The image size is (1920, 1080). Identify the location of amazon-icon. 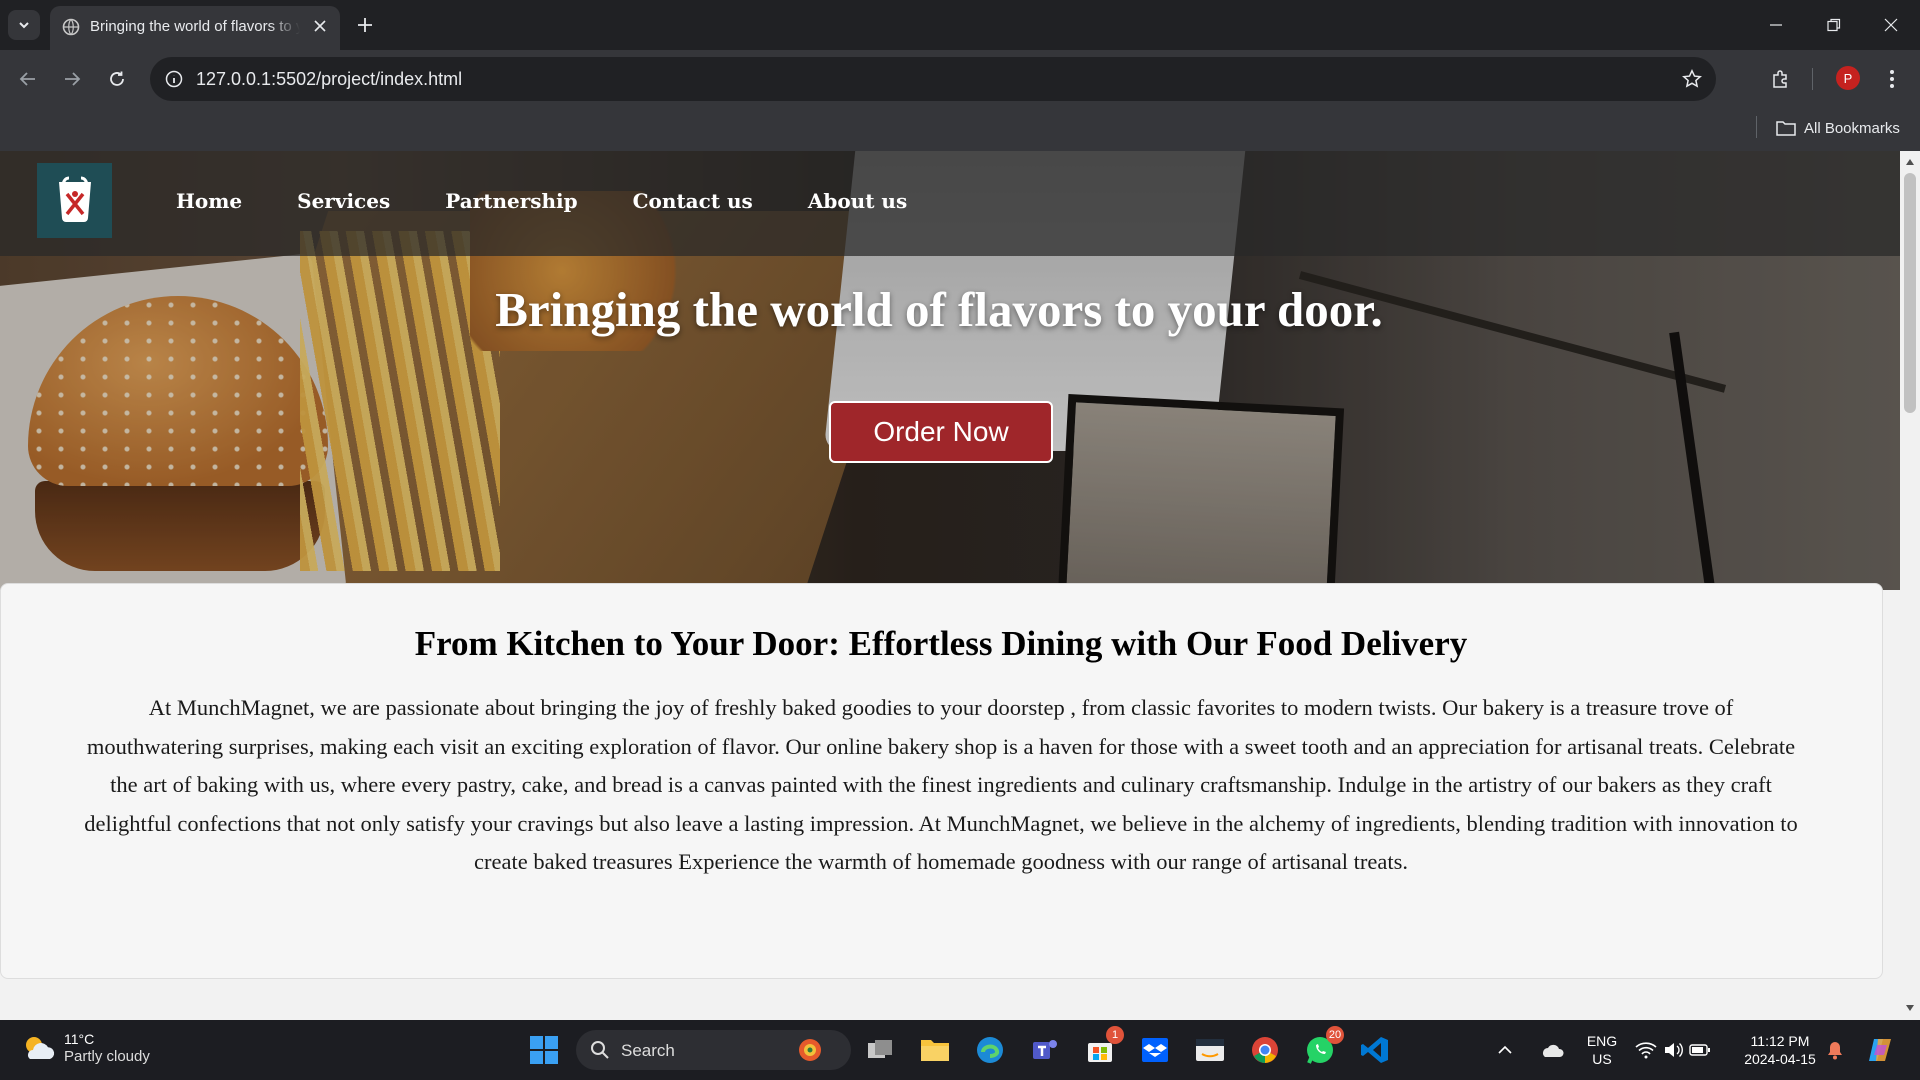
(1210, 1050).